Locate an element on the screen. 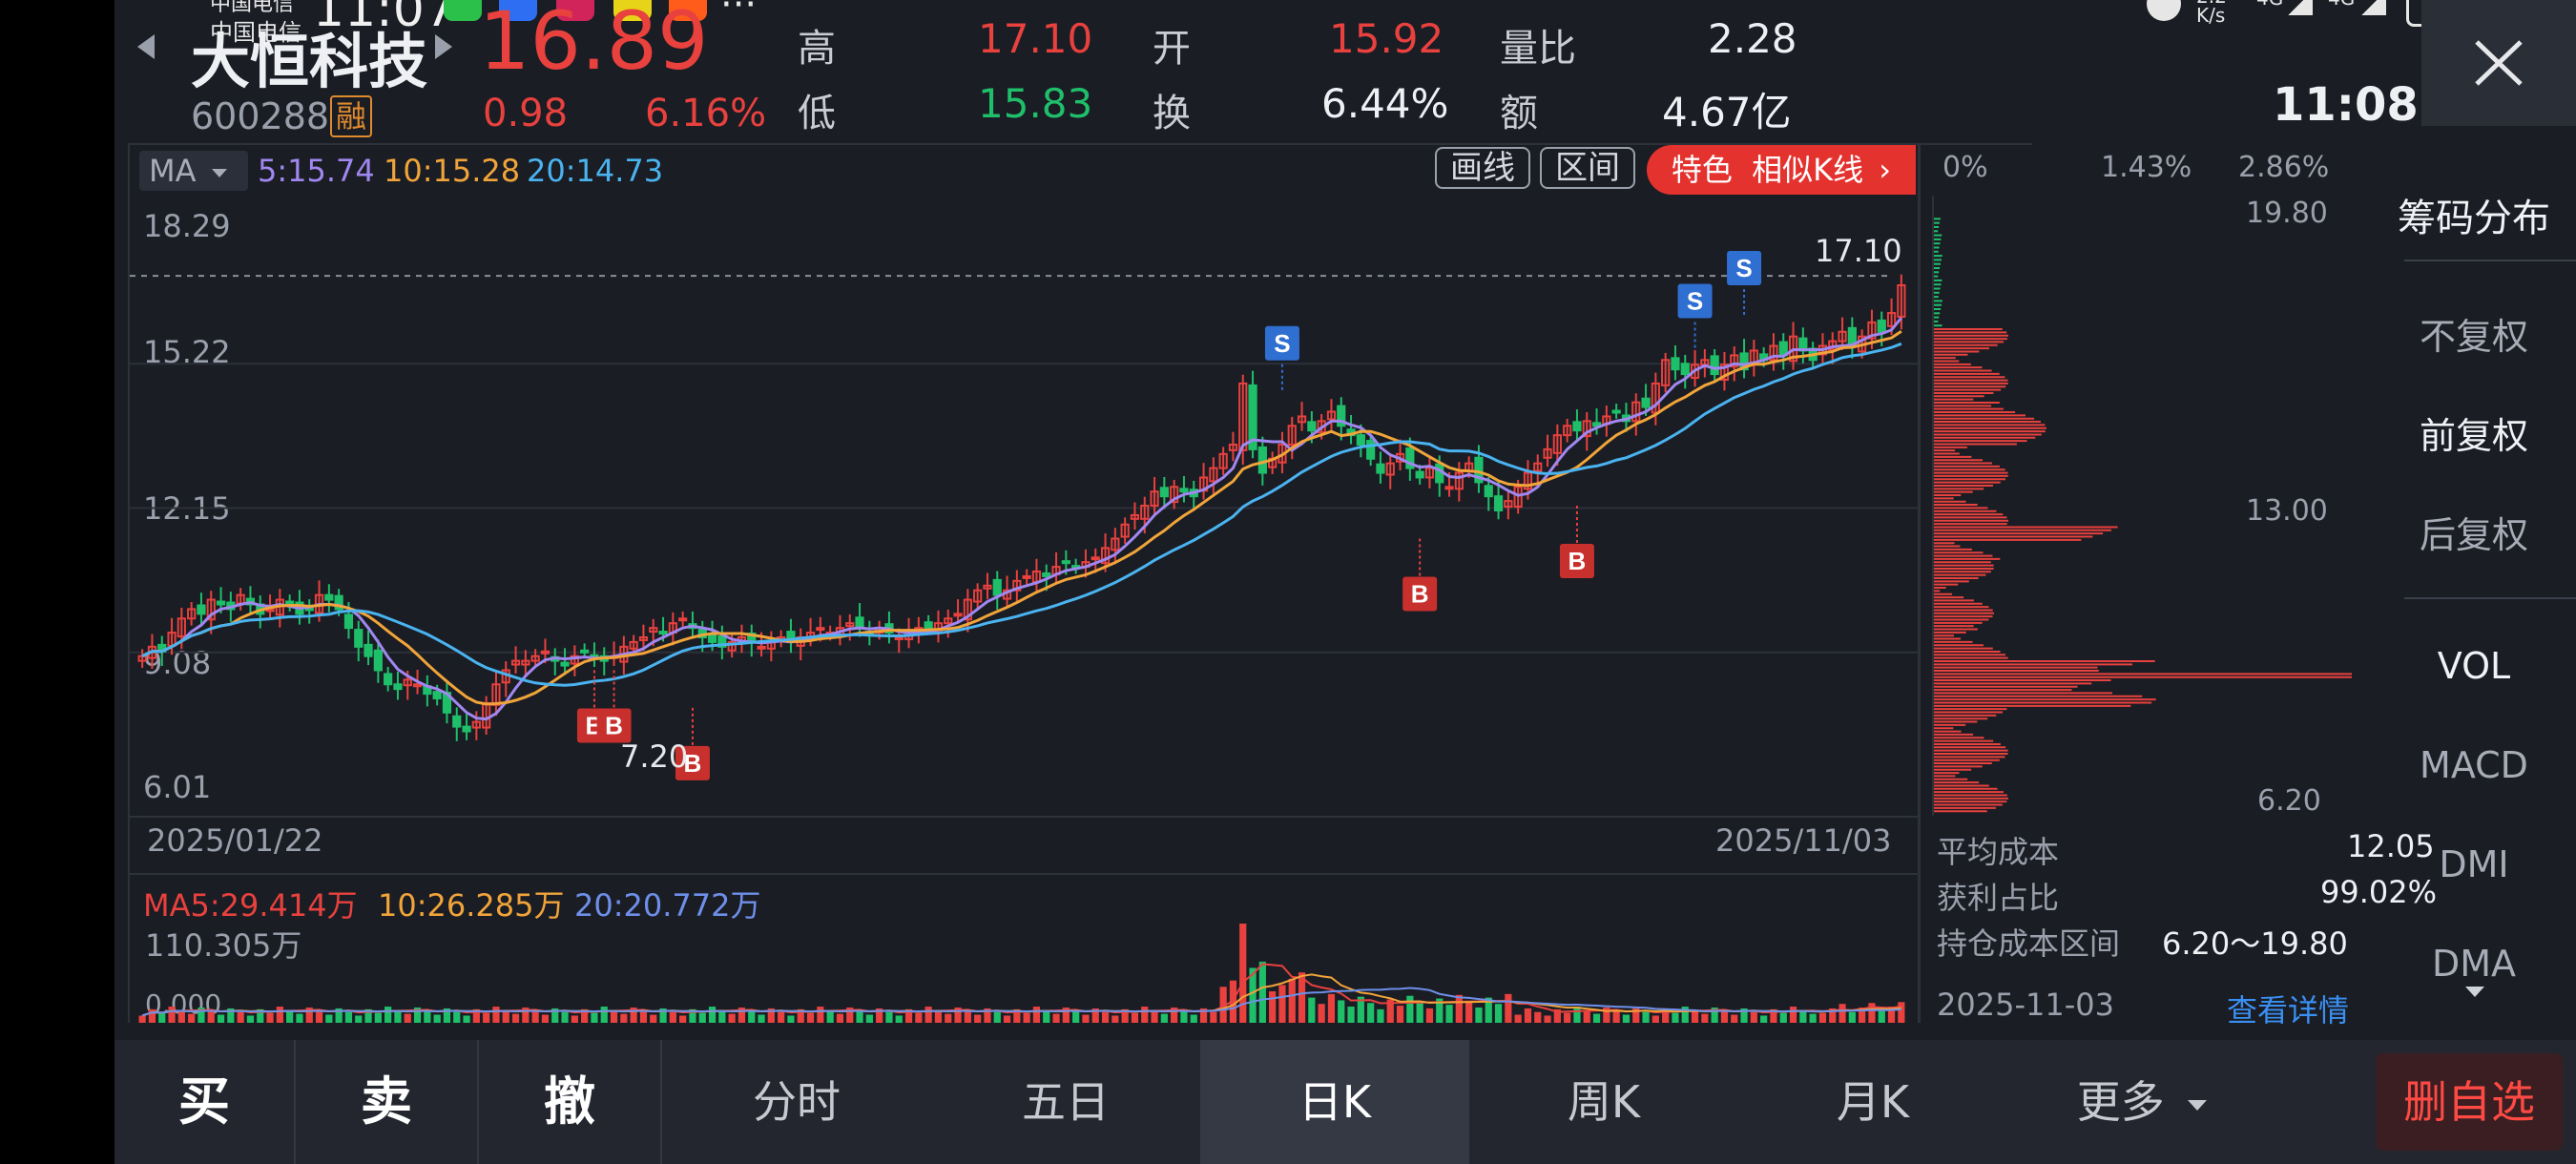 This screenshot has width=2576, height=1164. low-value: 15.83 is located at coordinates (1035, 104).